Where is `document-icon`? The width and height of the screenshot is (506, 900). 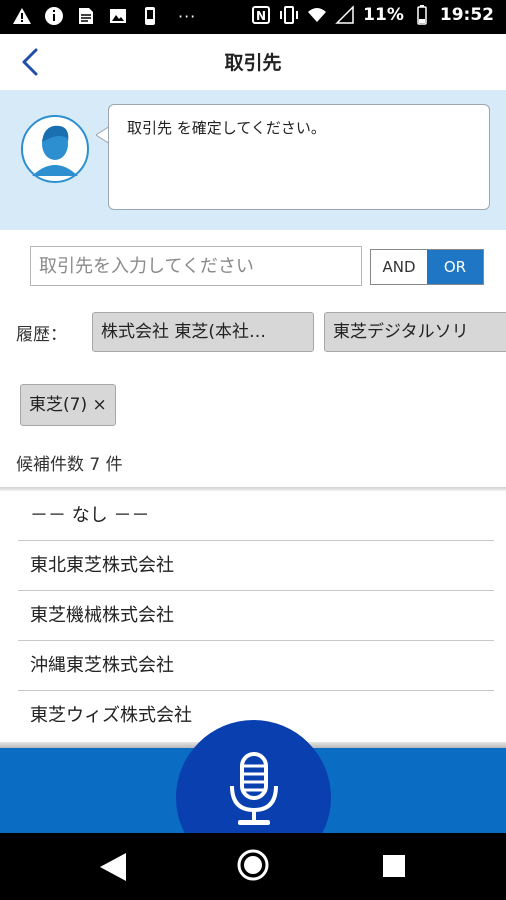
document-icon is located at coordinates (86, 16).